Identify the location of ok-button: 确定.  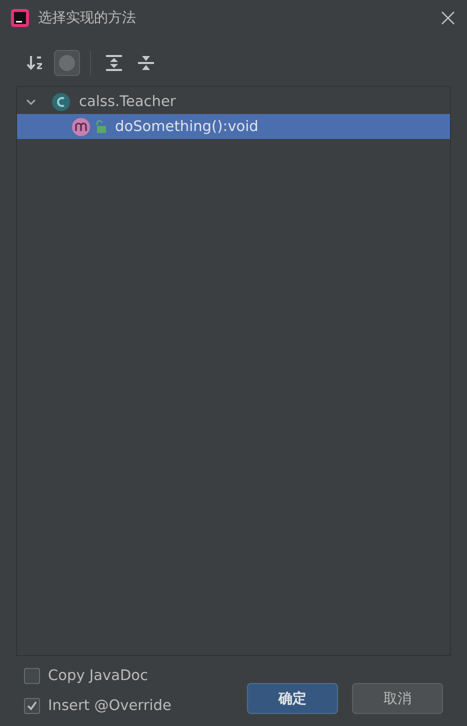
(292, 698).